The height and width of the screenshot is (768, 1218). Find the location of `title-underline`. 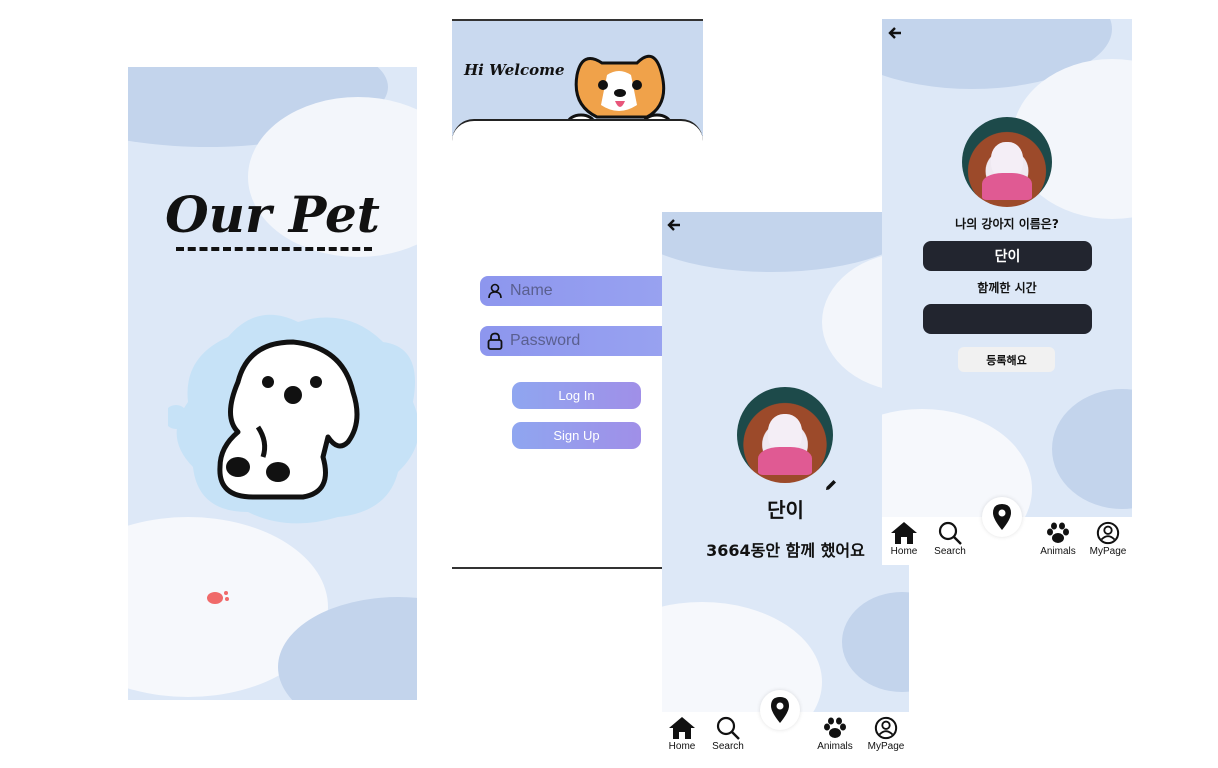

title-underline is located at coordinates (274, 249).